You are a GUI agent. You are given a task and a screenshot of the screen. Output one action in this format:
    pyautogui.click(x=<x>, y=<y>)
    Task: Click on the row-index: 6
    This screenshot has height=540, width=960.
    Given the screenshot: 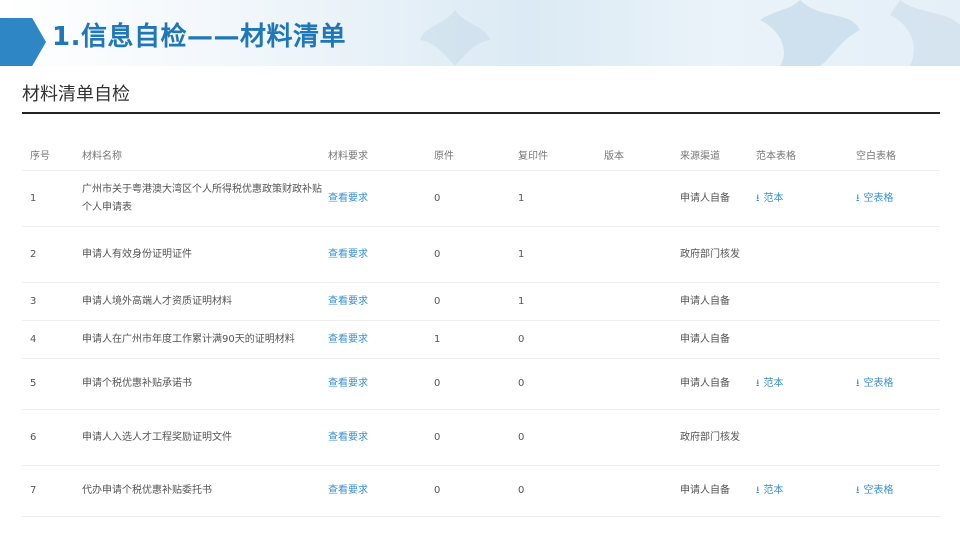 What is the action you would take?
    pyautogui.click(x=52, y=437)
    